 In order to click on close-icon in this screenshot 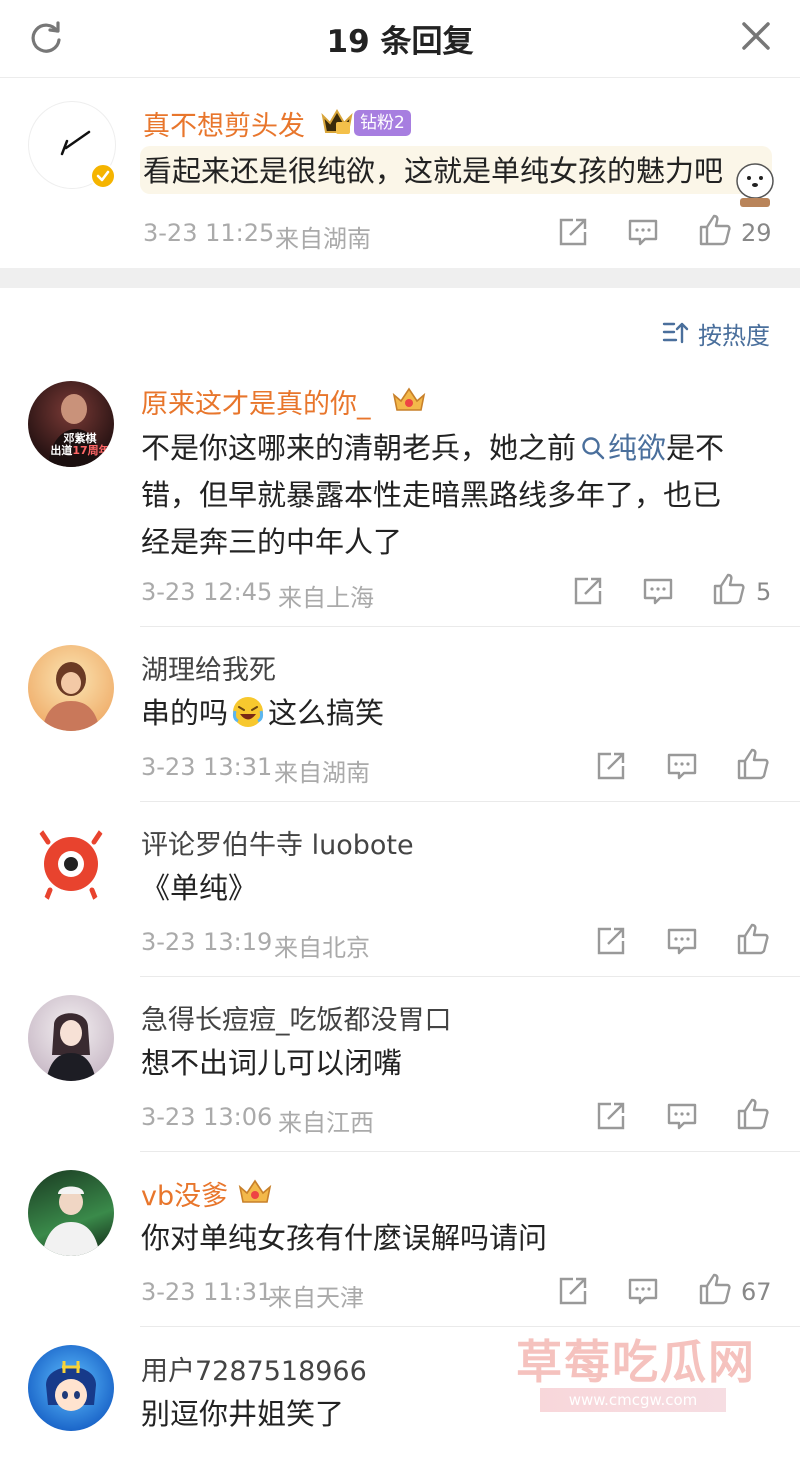, I will do `click(756, 36)`.